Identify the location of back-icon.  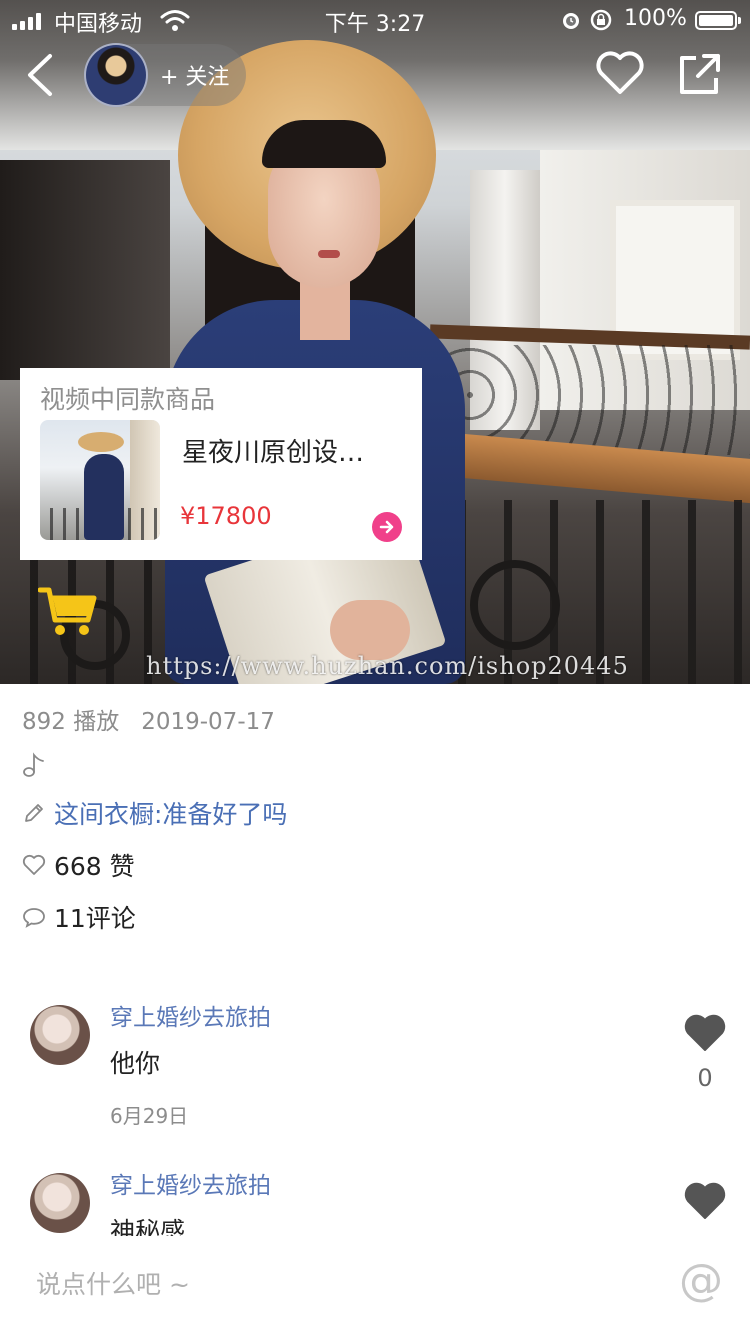
(40, 75).